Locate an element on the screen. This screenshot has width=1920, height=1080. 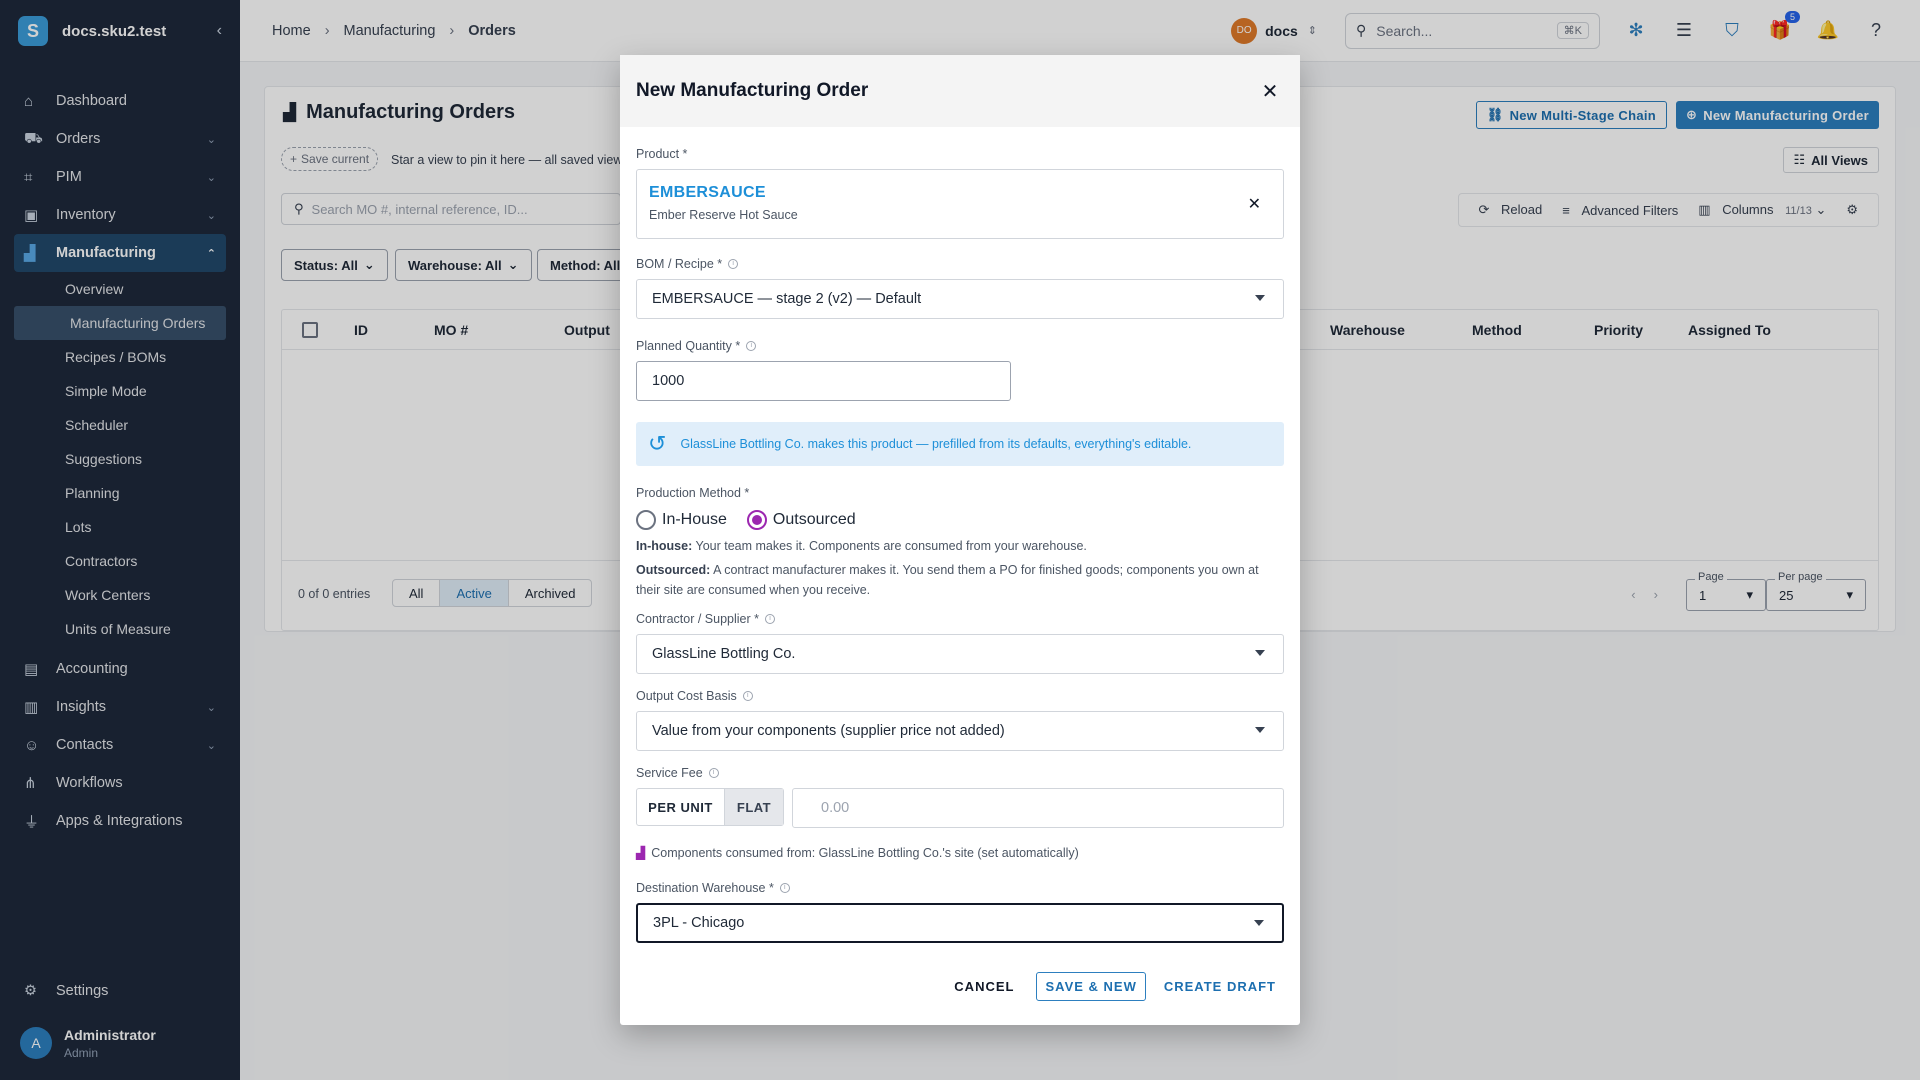
contractor-select: GlassLine Bottling Co. is located at coordinates (960, 654).